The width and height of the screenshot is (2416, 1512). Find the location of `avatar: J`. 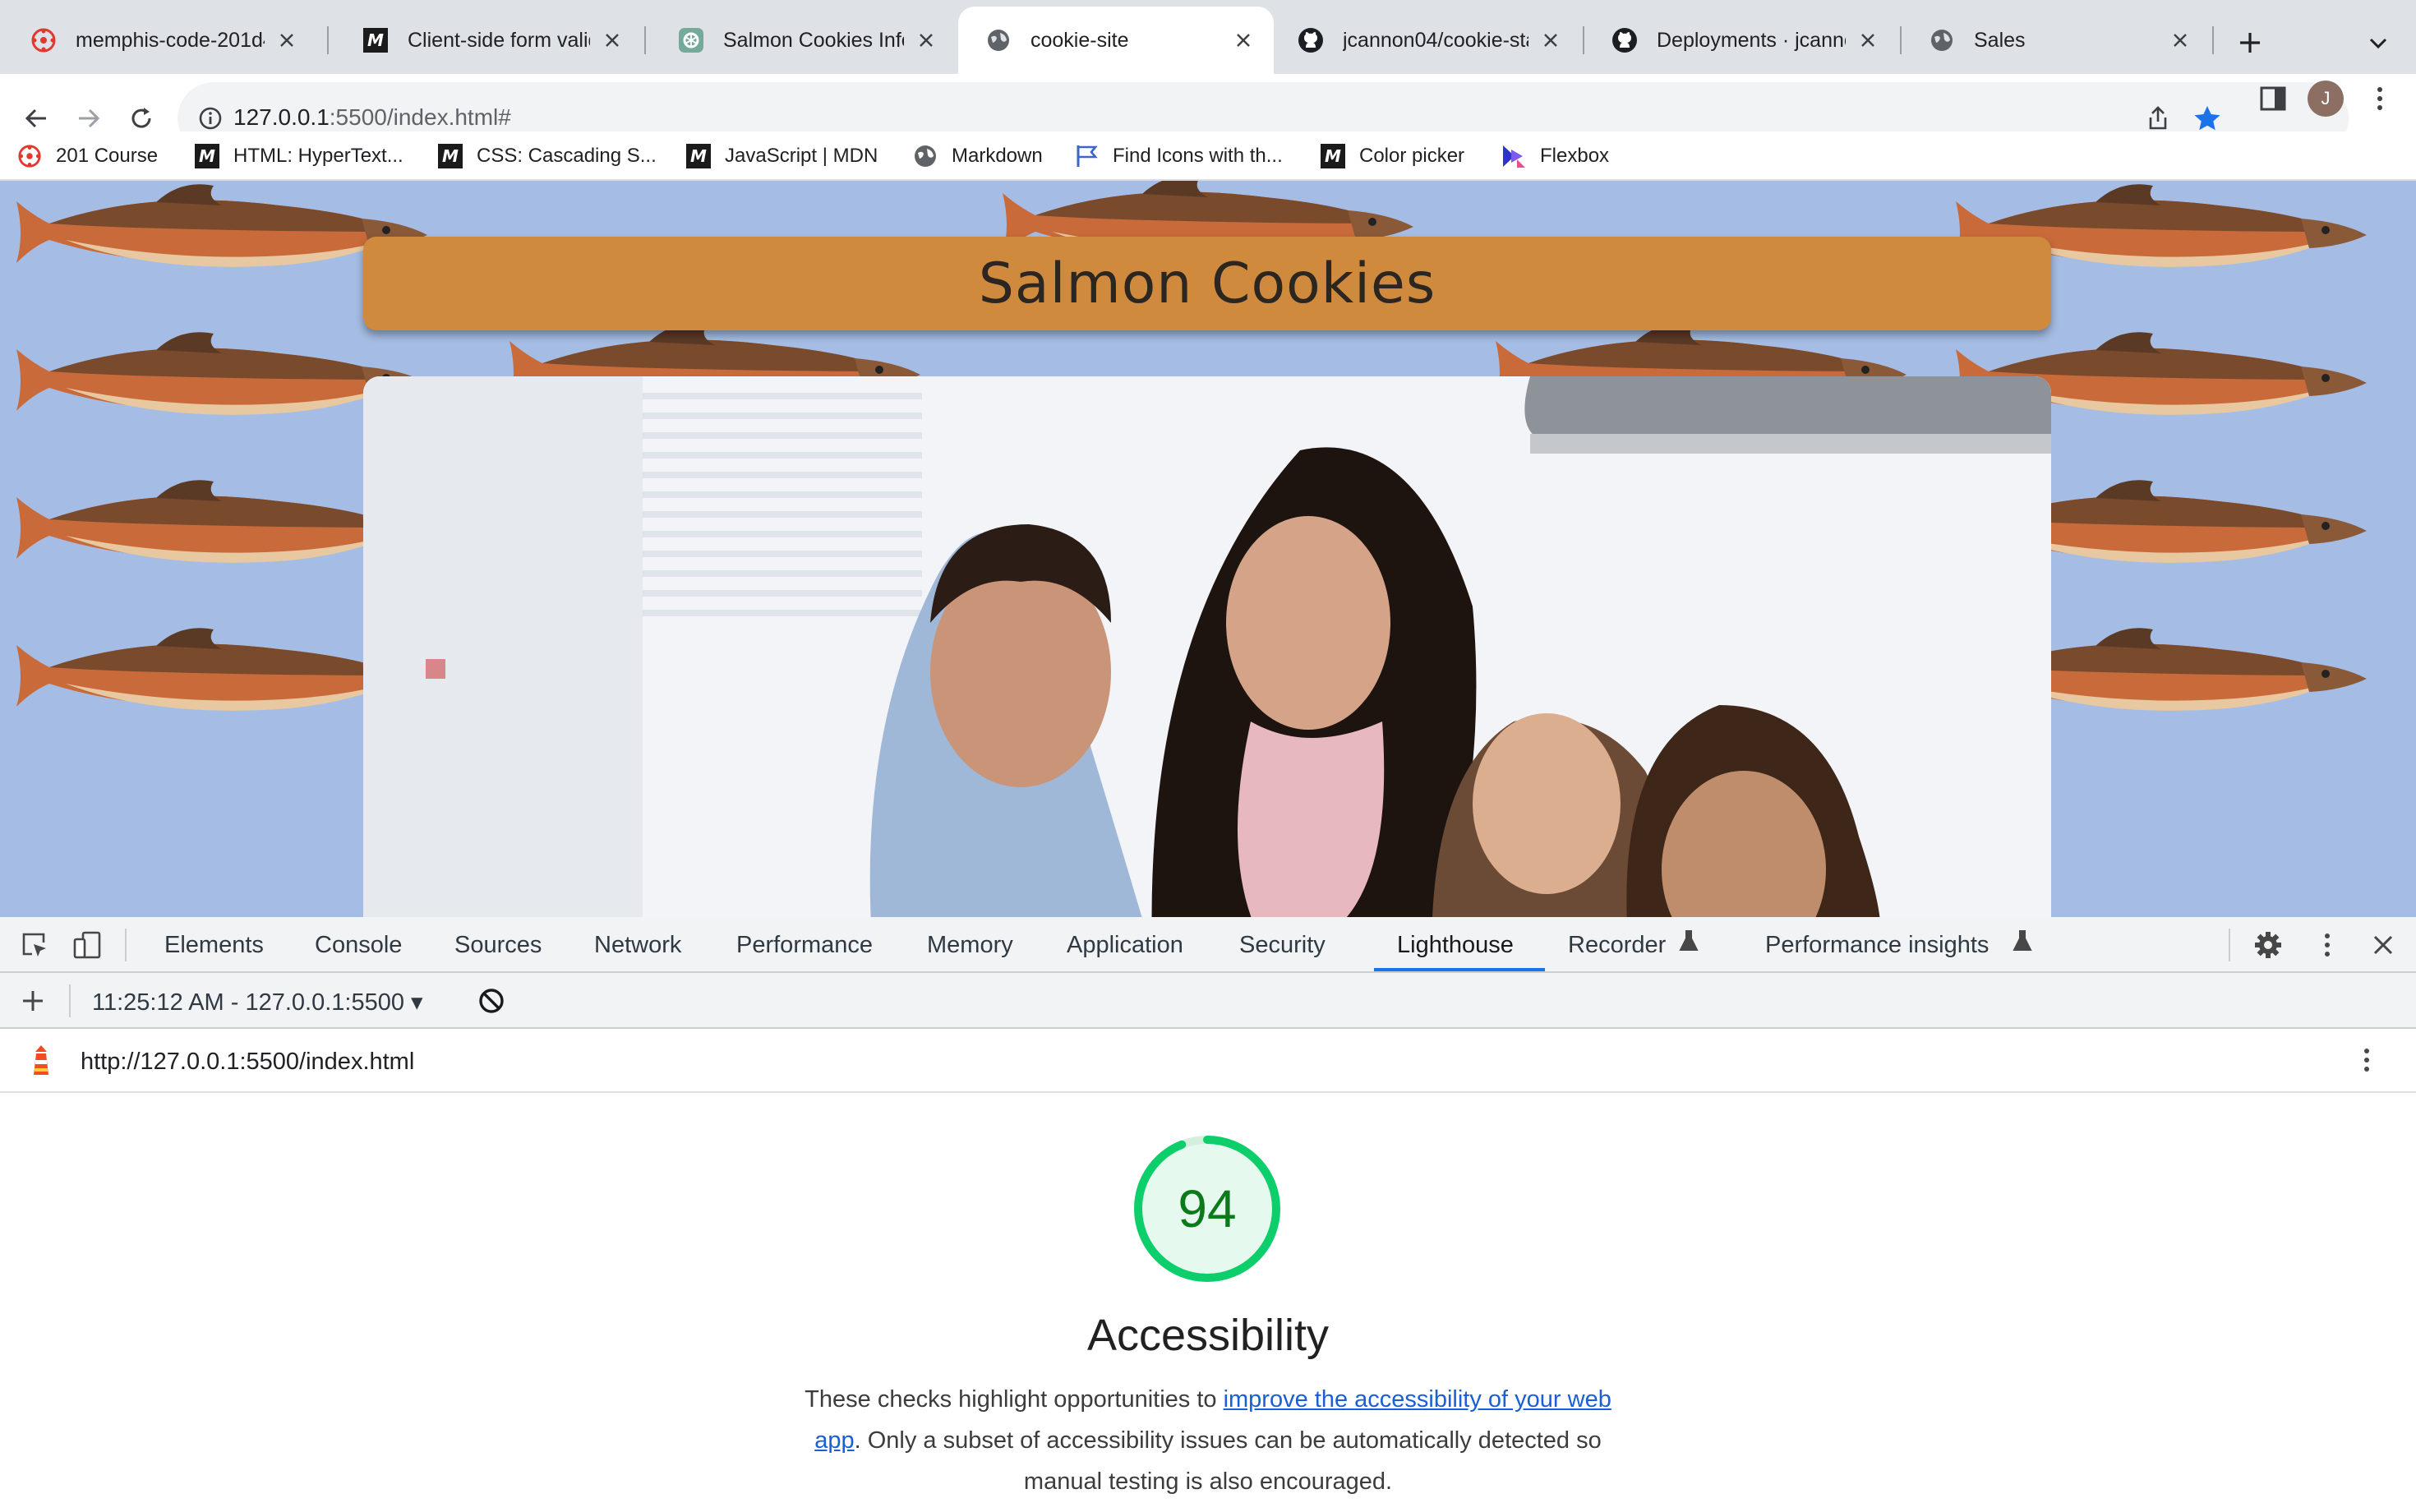

avatar: J is located at coordinates (2326, 99).